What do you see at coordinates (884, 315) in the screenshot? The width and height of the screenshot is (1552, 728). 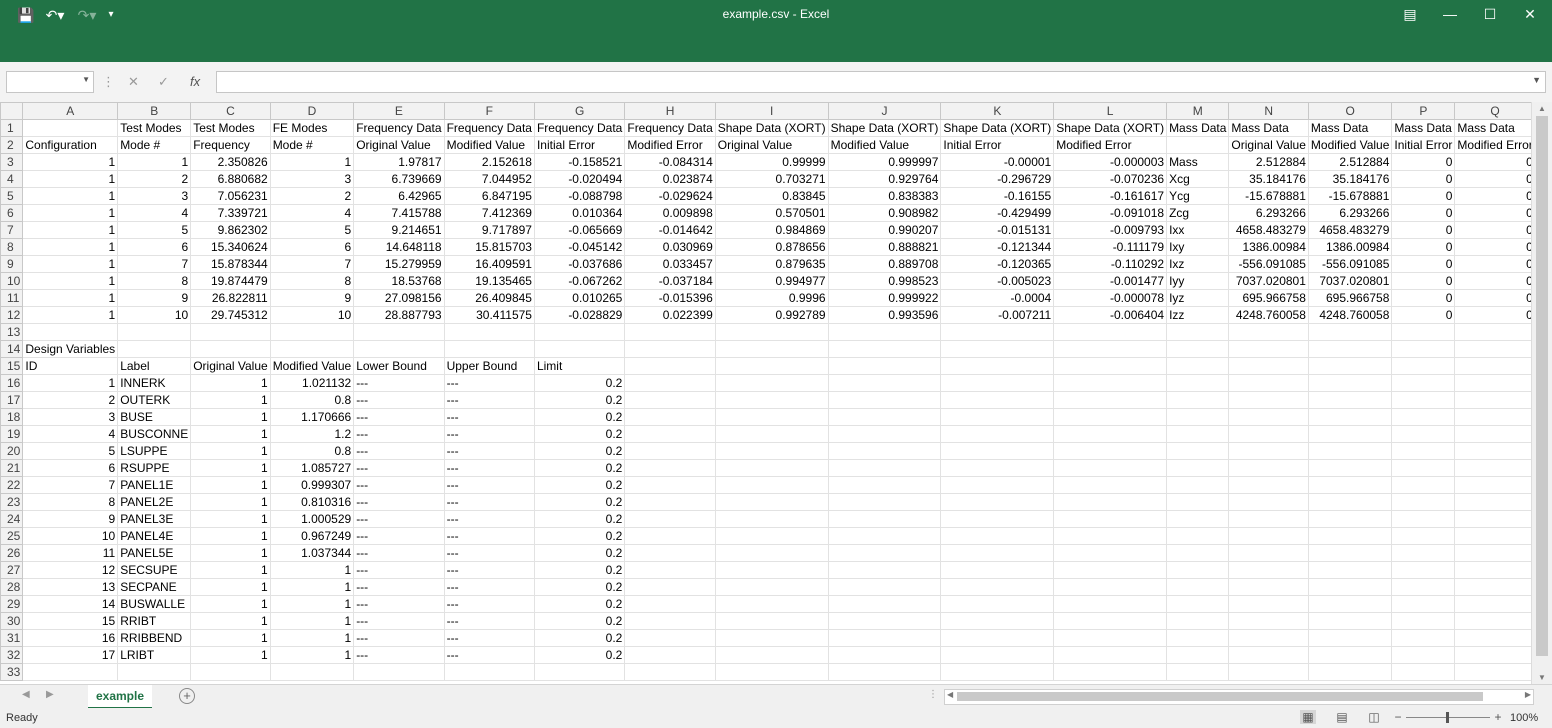 I see `cell: 0.993596` at bounding box center [884, 315].